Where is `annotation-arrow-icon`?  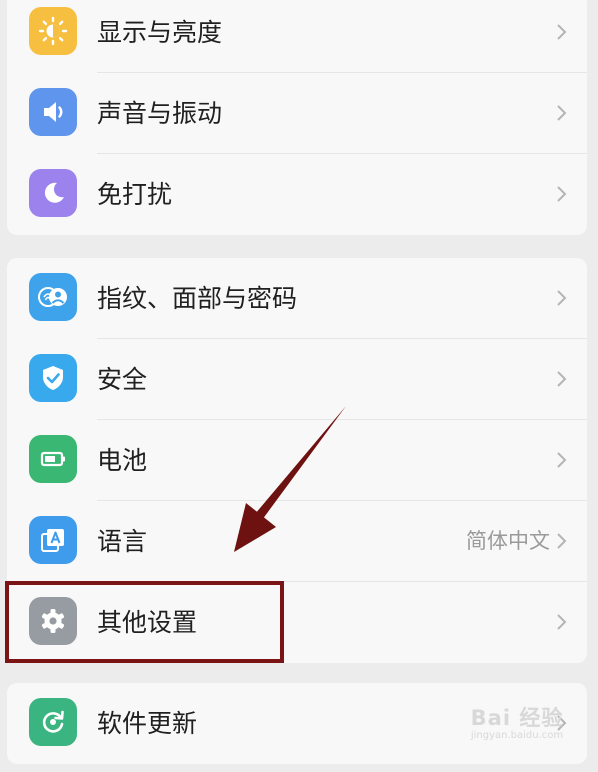
annotation-arrow-icon is located at coordinates (290, 479).